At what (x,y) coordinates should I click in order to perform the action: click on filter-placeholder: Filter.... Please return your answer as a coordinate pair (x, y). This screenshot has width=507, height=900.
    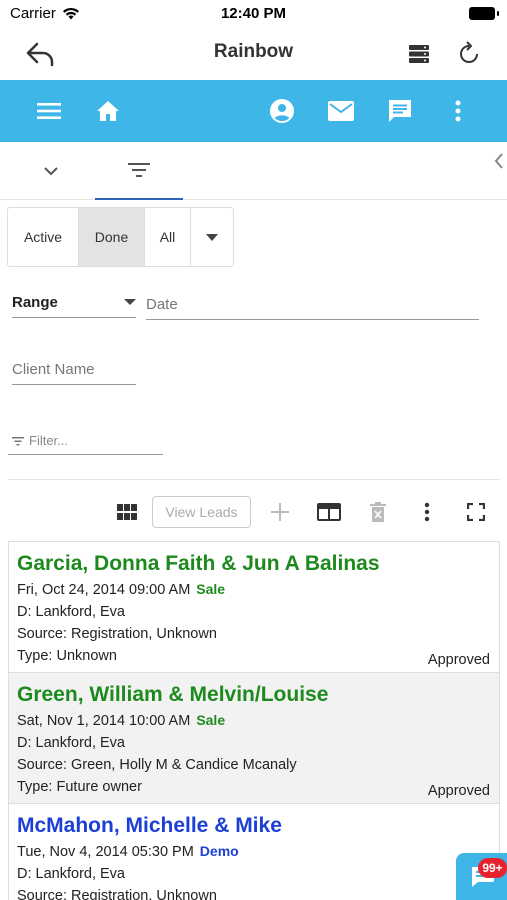
    Looking at the image, I should click on (49, 440).